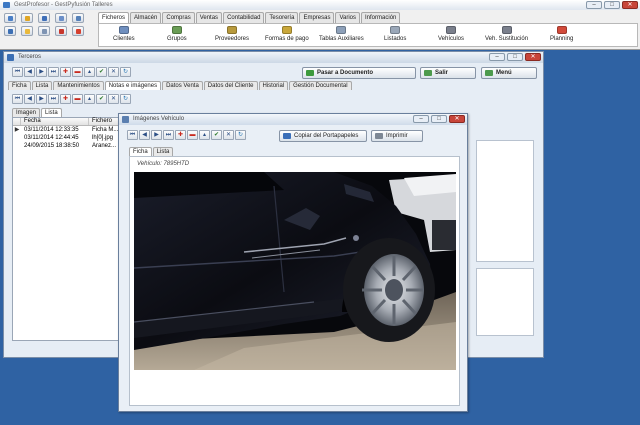 The width and height of the screenshot is (640, 425). I want to click on tab-almacen: Almacén, so click(146, 17).